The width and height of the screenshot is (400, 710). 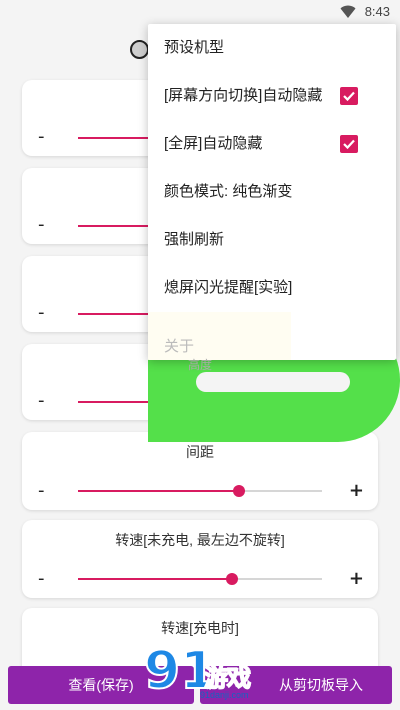 What do you see at coordinates (272, 192) in the screenshot?
I see `menu-item-color-mode: 颜色模式: 纯色渐变` at bounding box center [272, 192].